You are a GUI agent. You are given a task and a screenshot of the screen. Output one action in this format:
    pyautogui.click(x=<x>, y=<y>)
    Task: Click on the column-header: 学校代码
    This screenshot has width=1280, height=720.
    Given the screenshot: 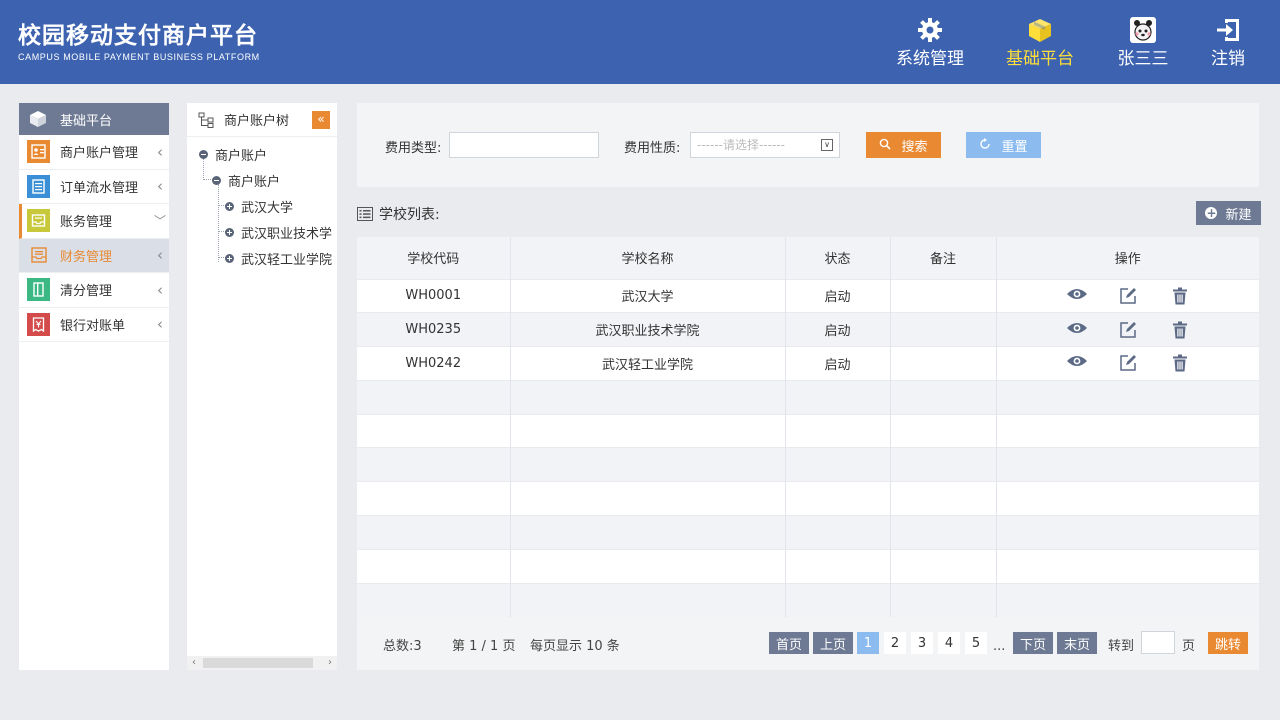 What is the action you would take?
    pyautogui.click(x=434, y=258)
    